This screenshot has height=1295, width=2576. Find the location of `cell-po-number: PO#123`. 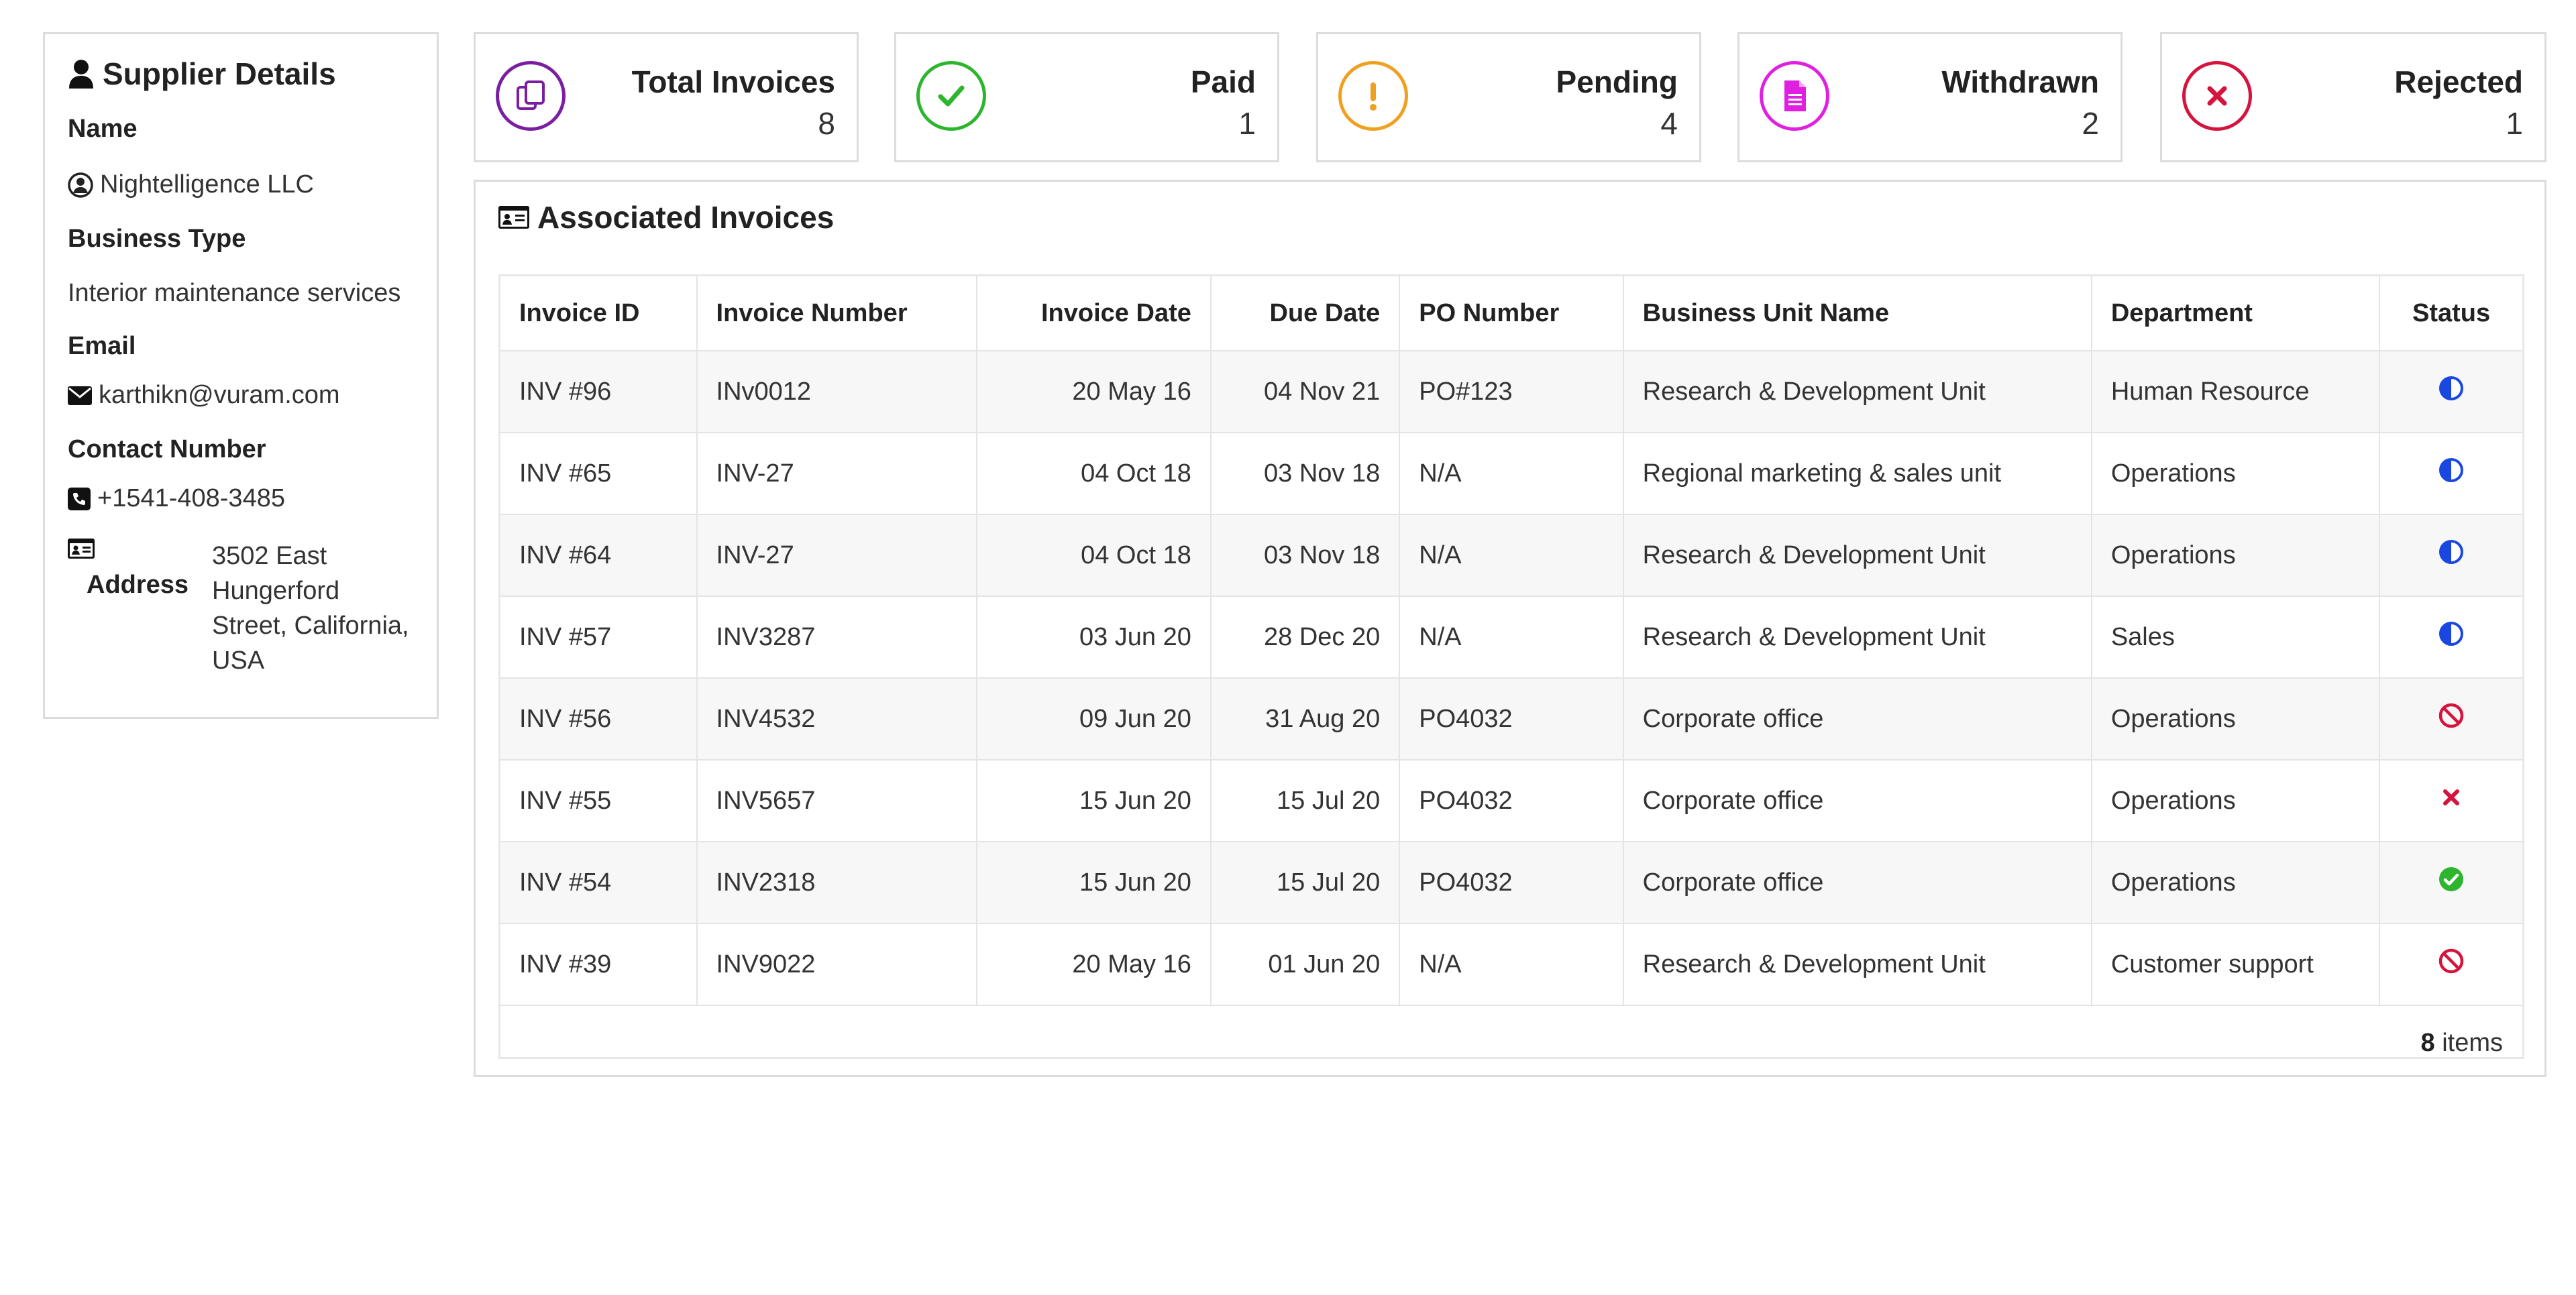

cell-po-number: PO#123 is located at coordinates (1511, 392).